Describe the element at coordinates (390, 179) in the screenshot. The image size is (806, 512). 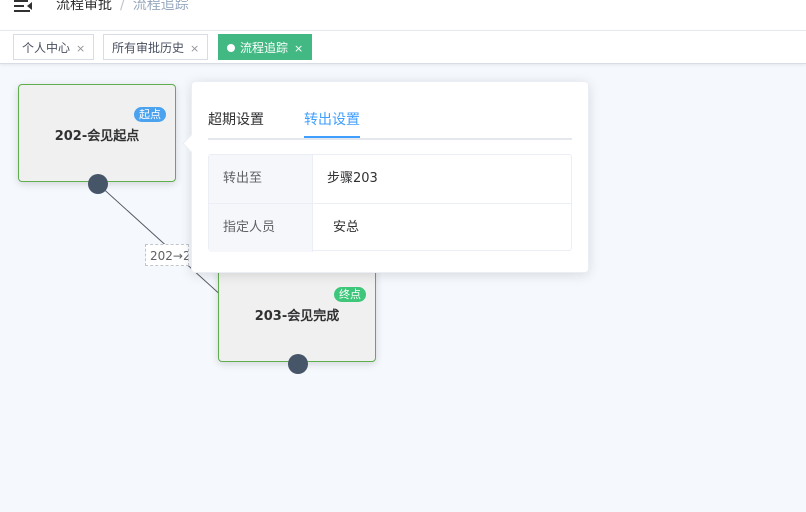
I see `table-row: 转出至 步骤203` at that location.